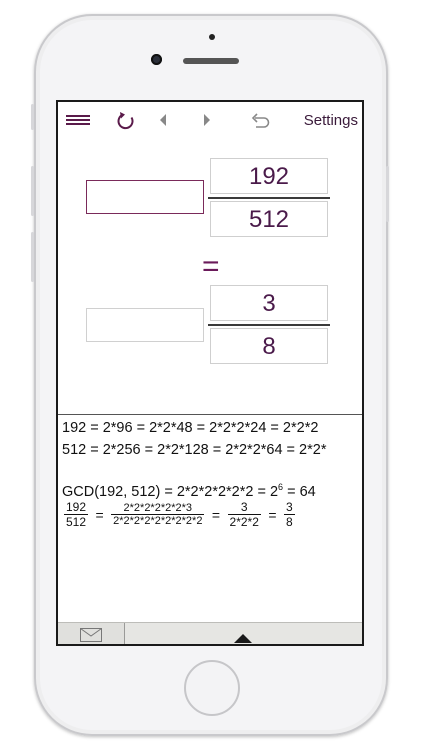 The width and height of the screenshot is (422, 750). I want to click on step-fraction-reduced: 3 2*2*2, so click(244, 514).